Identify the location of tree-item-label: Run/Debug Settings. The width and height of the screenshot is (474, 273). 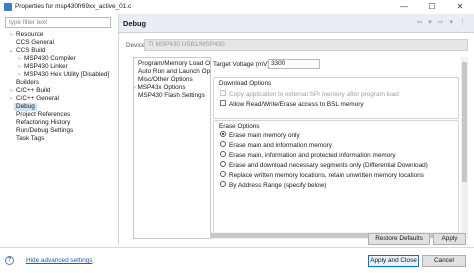
(45, 130).